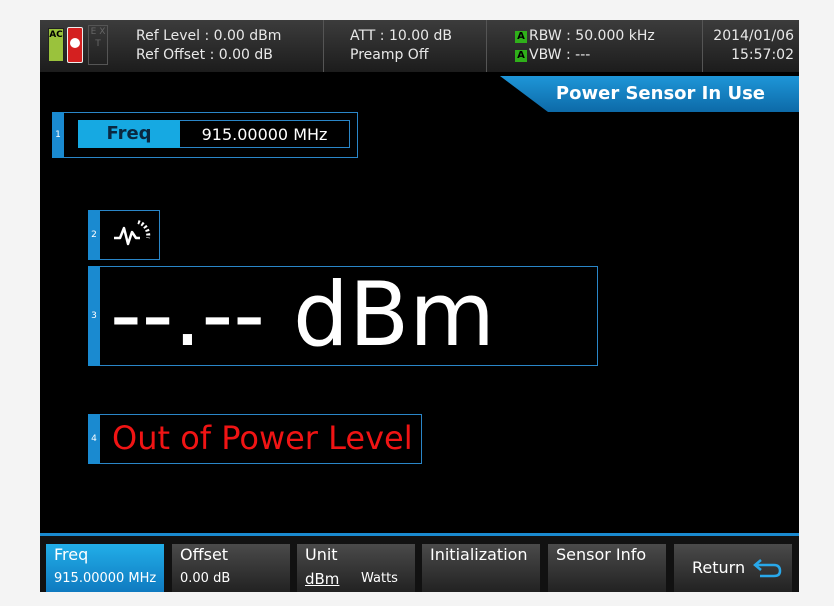 This screenshot has height=606, width=834. I want to click on softkey-value: 915.00000 MHz, so click(105, 578).